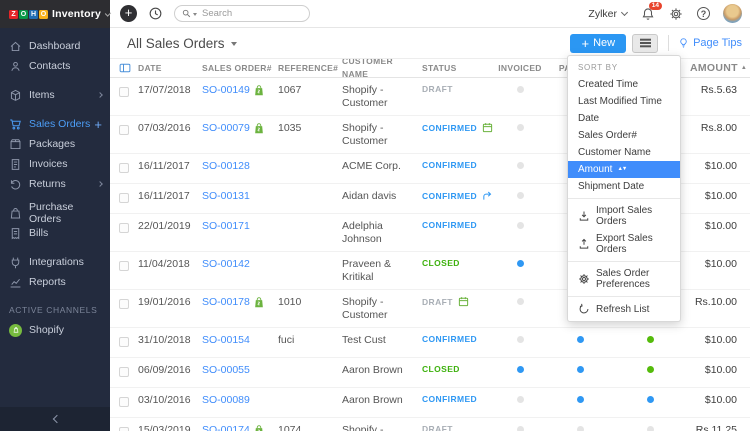 This screenshot has height=431, width=750. I want to click on org-name: Zylker, so click(602, 13).